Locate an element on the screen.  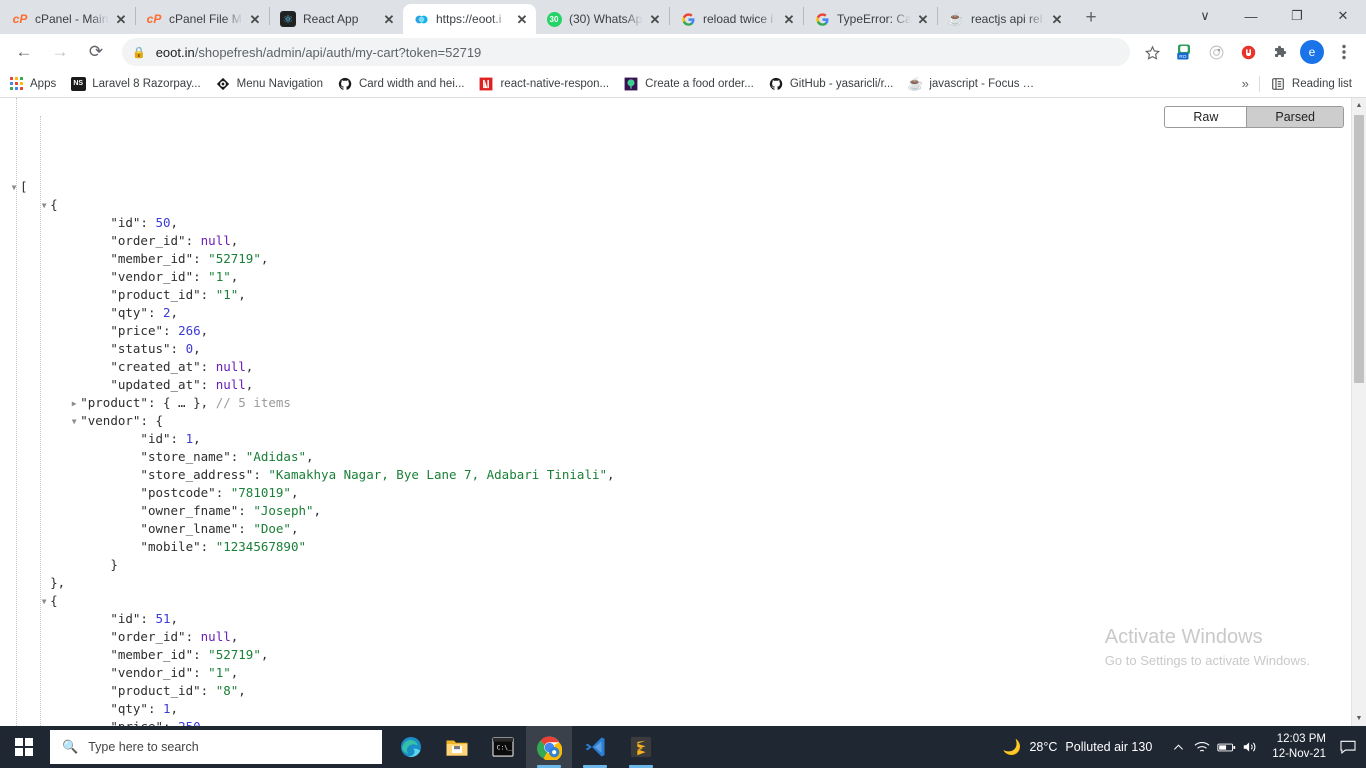
browser-tab: 30 (30) WhatsAp ✕ is located at coordinates (602, 19).